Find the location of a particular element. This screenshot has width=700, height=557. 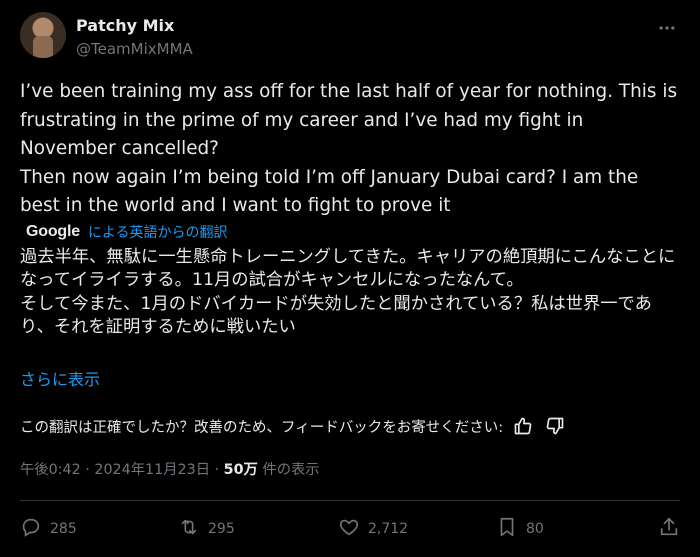

share-icon is located at coordinates (669, 529).